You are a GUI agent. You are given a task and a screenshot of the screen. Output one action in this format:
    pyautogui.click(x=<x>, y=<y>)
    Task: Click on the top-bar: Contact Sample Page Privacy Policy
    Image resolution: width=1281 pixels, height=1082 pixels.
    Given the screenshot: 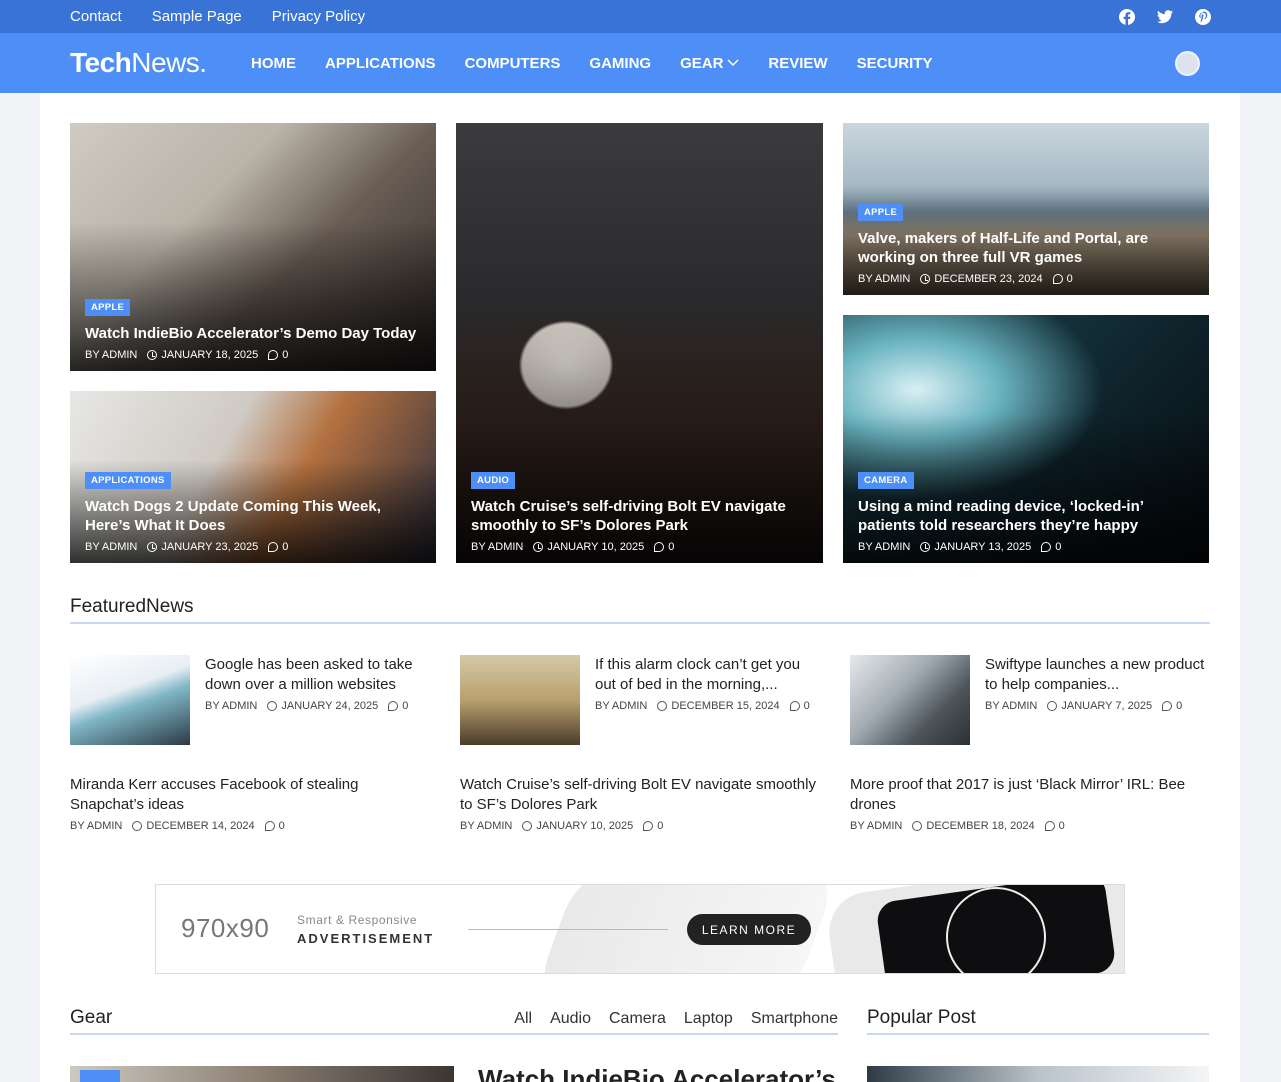 What is the action you would take?
    pyautogui.click(x=640, y=16)
    